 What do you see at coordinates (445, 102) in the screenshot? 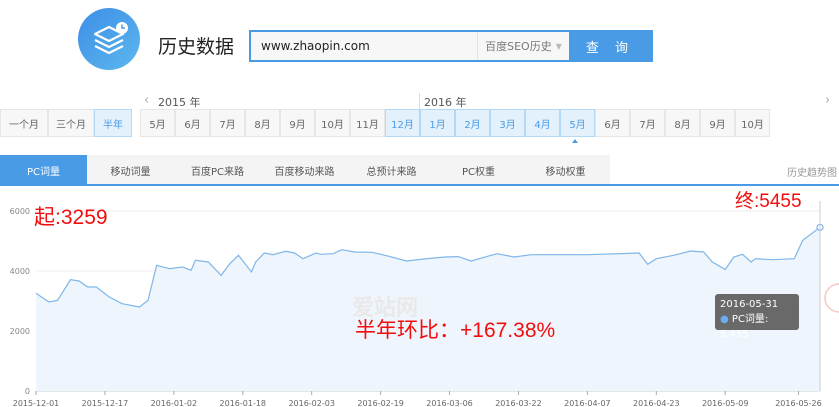
I see `year-2016-label: 2016 年` at bounding box center [445, 102].